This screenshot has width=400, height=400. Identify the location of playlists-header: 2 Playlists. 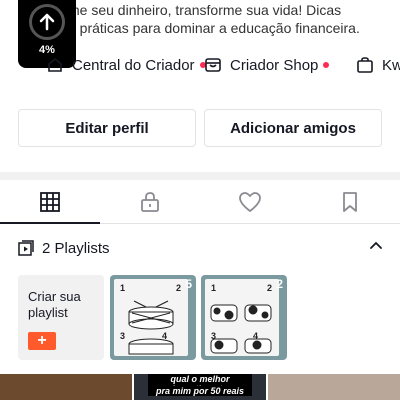
(201, 248).